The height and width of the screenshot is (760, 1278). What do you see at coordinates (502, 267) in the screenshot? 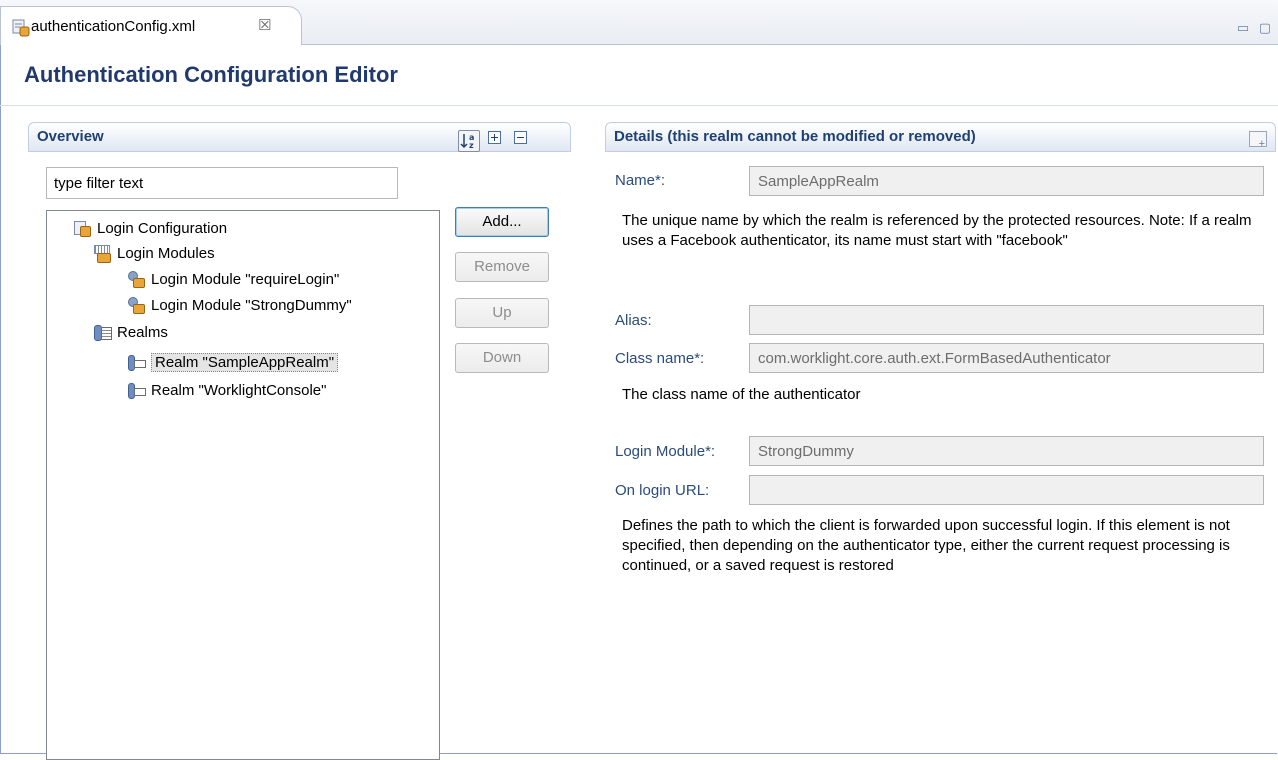
I see `remove-button: Remove` at bounding box center [502, 267].